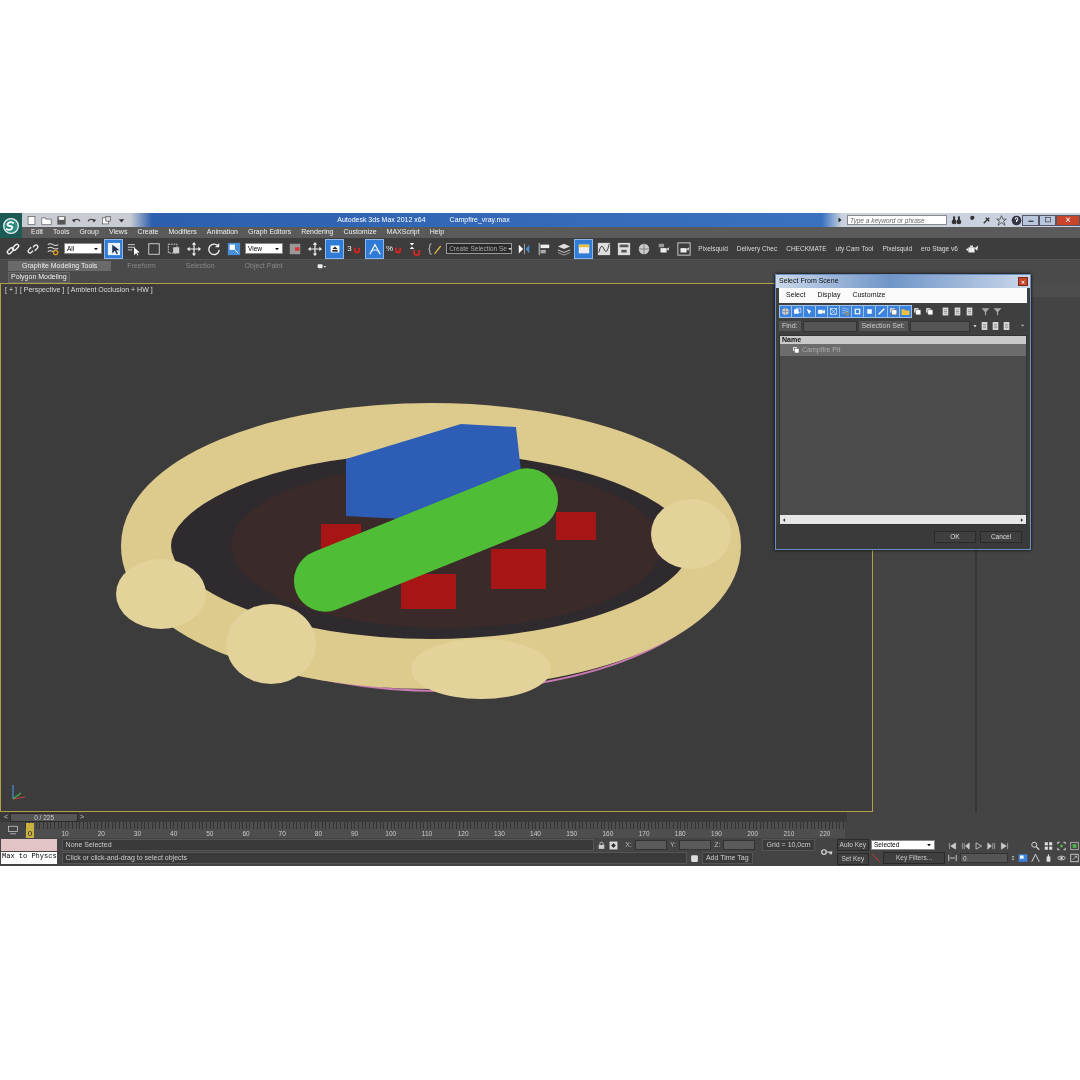 This screenshot has width=1080, height=1080. Describe the element at coordinates (1048, 846) in the screenshot. I see `zoom-all-icon` at that location.